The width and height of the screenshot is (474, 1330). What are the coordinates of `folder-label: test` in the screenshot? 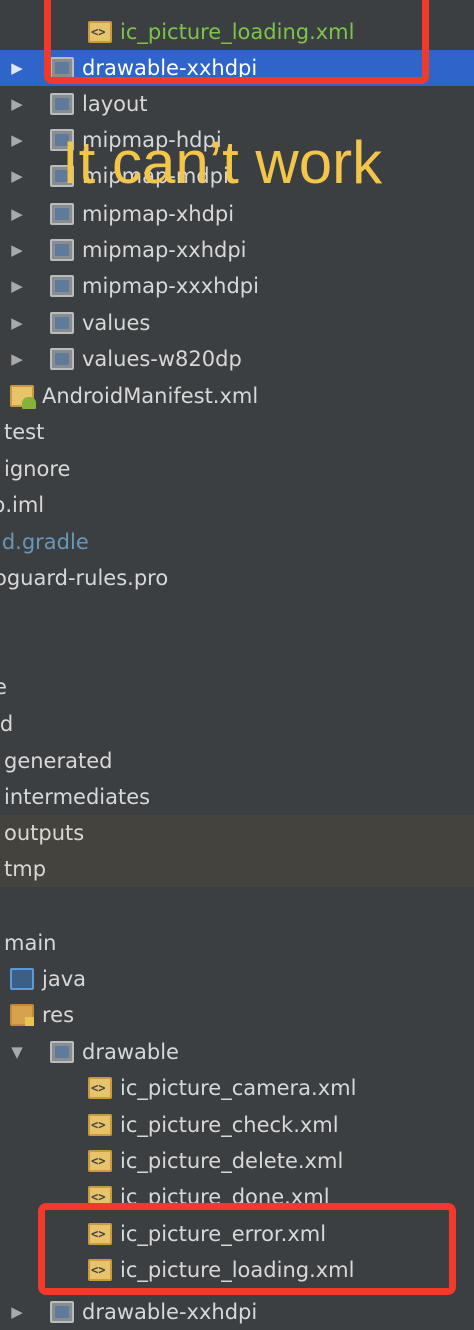 It's located at (24, 432).